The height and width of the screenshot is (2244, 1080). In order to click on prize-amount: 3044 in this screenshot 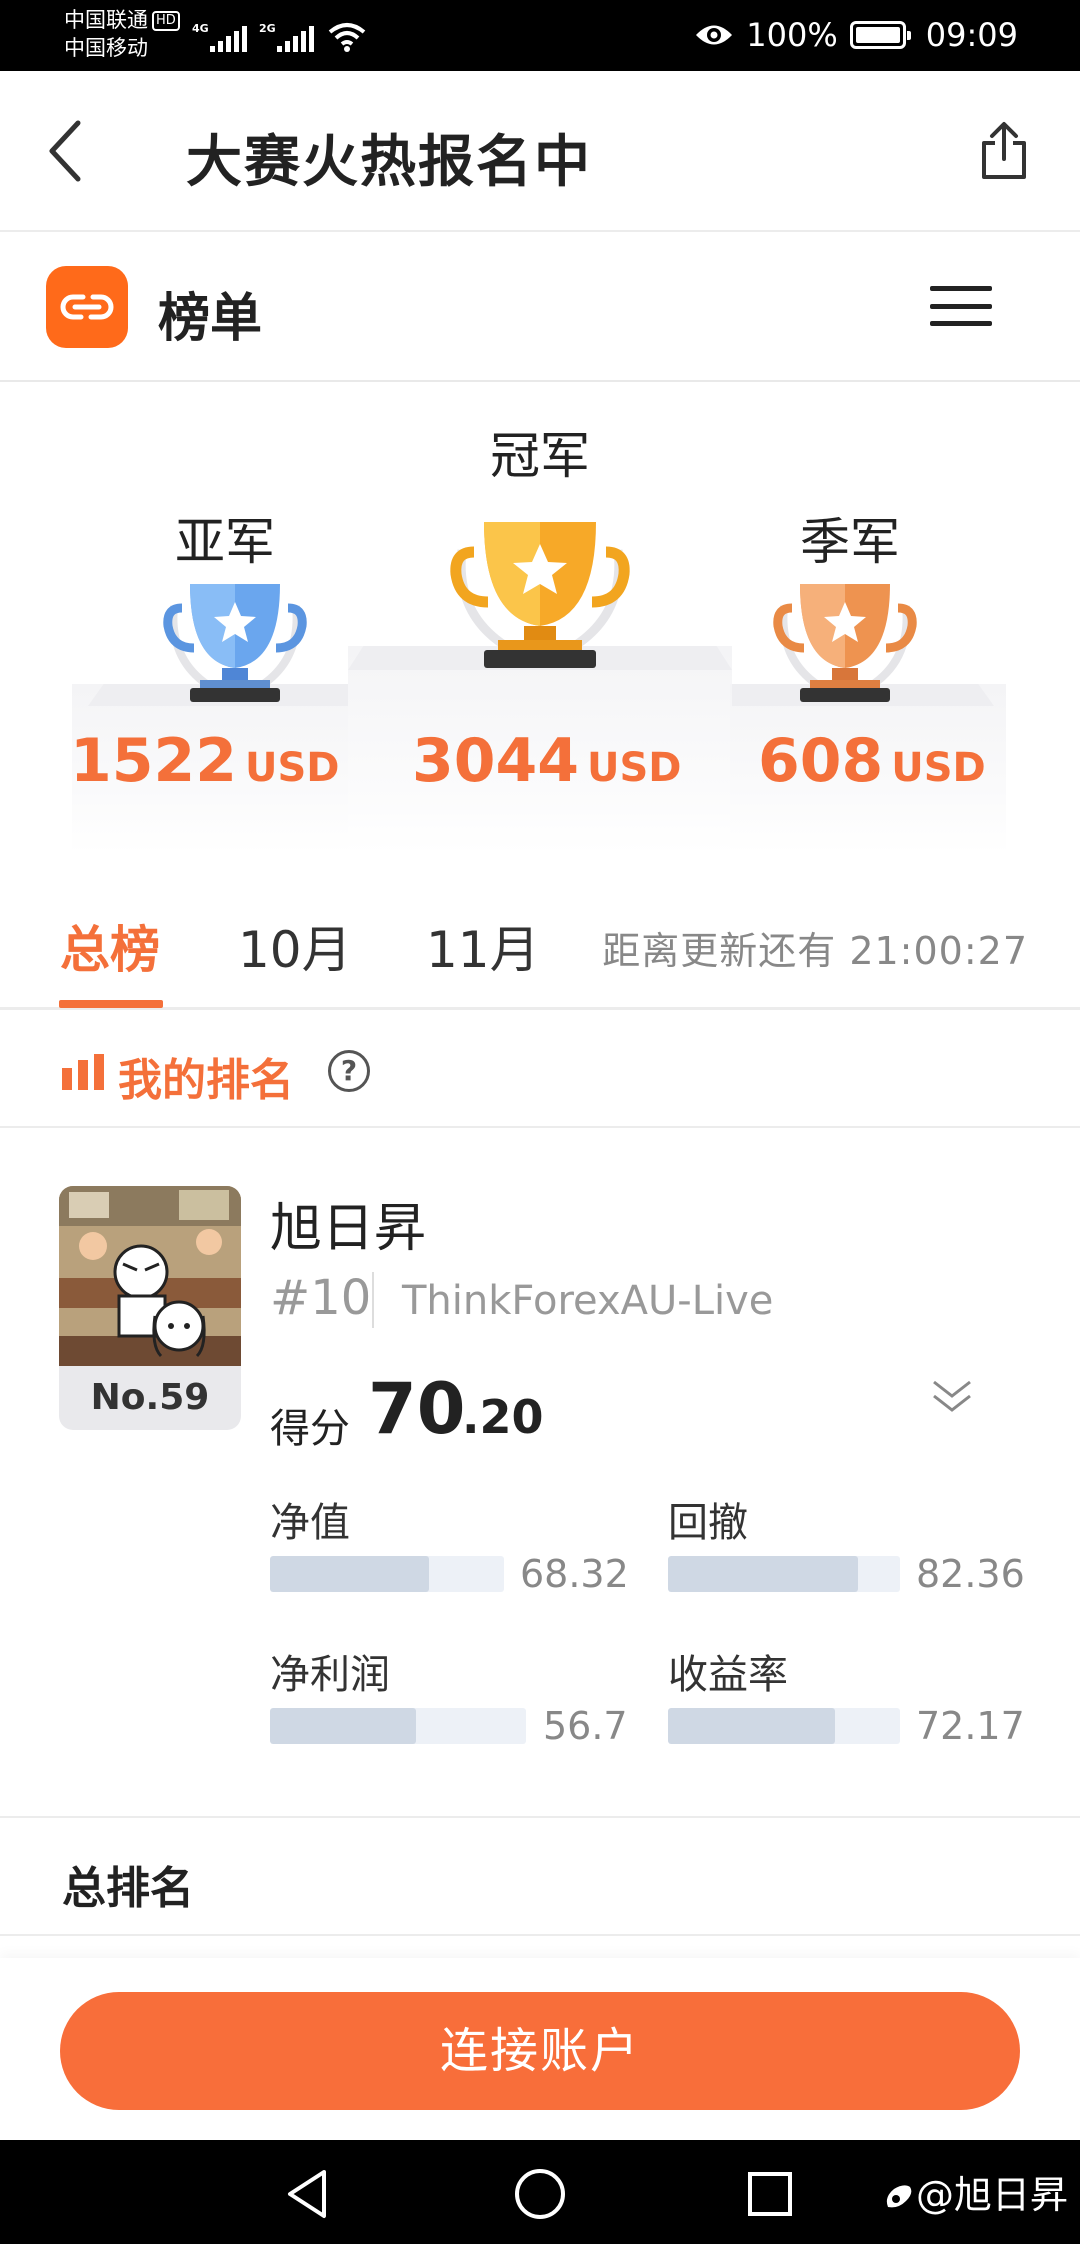, I will do `click(495, 761)`.